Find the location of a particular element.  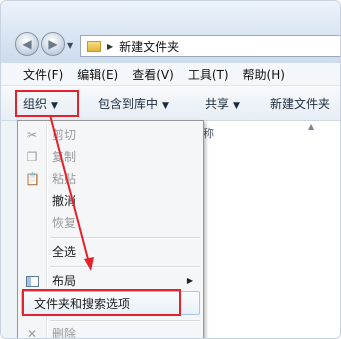

menu-item-label: 全选 is located at coordinates (64, 252).